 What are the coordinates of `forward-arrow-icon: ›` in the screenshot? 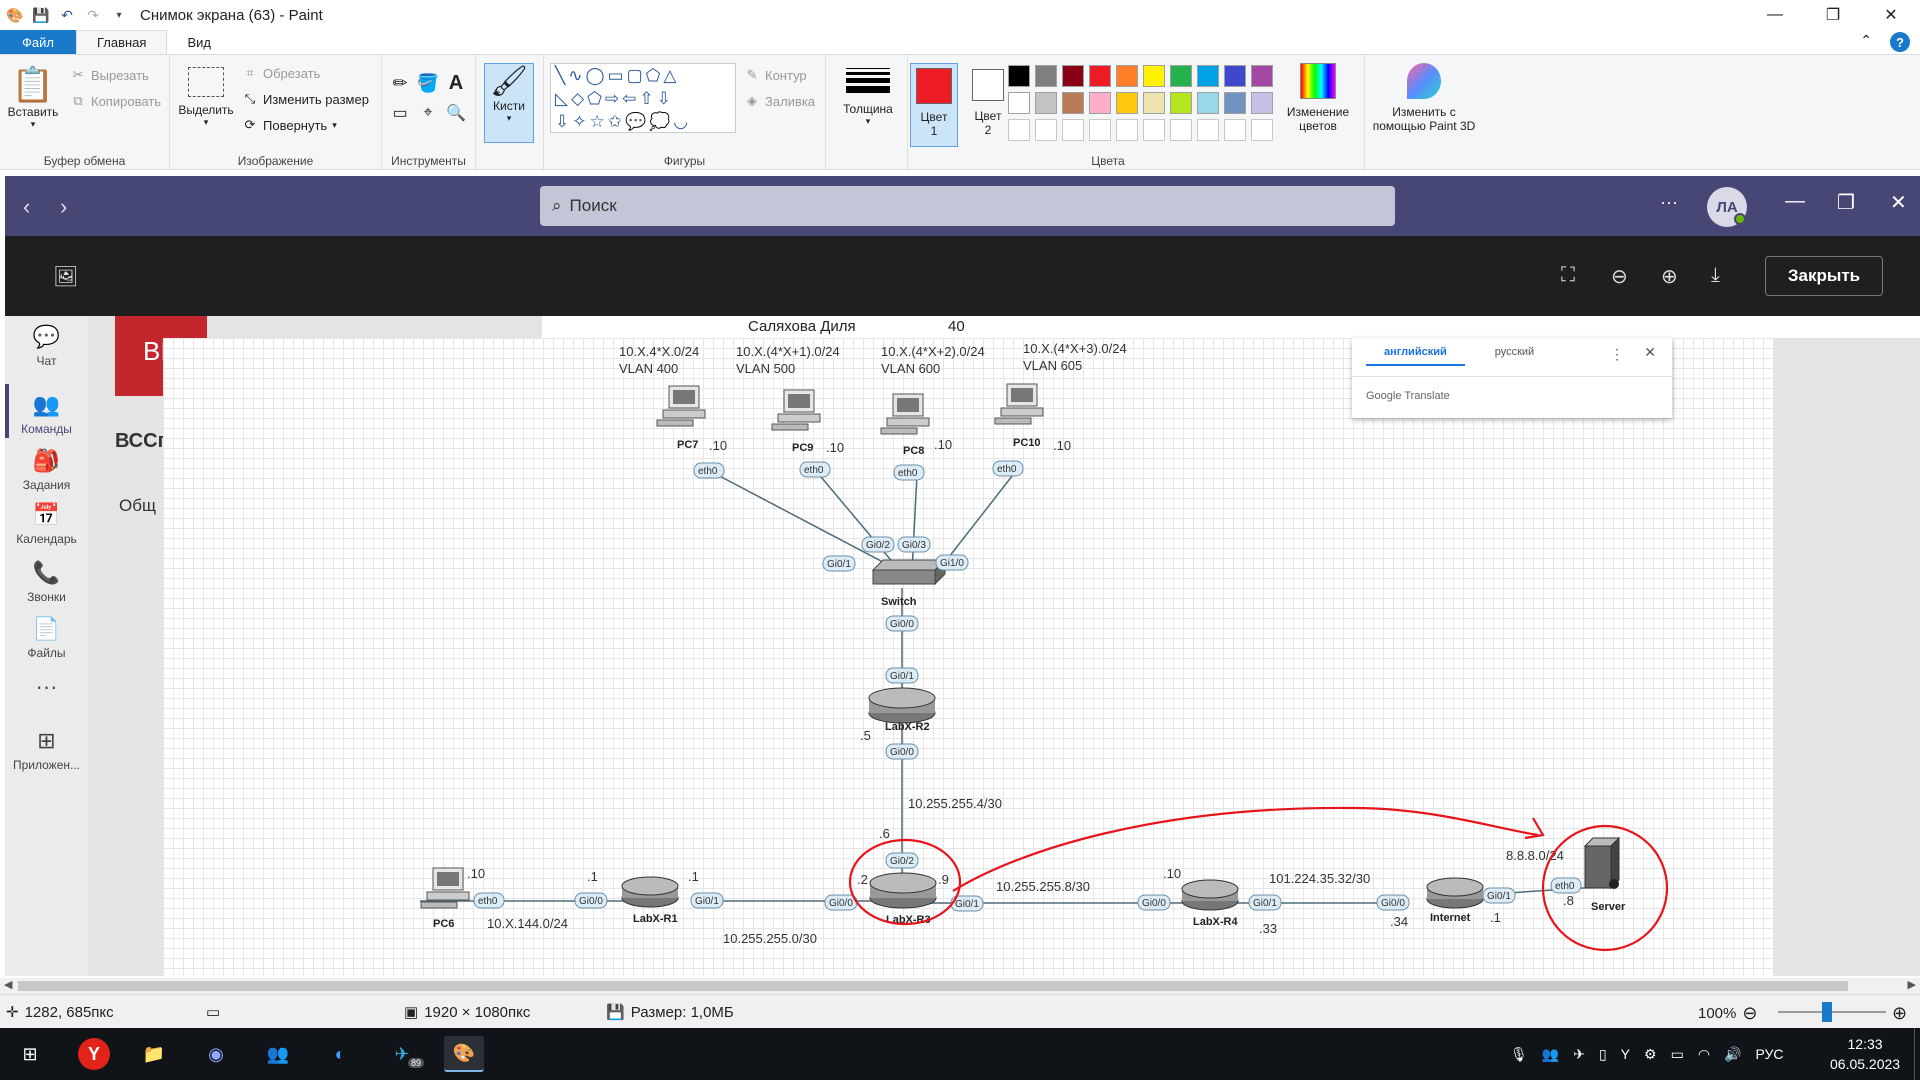 It's located at (63, 207).